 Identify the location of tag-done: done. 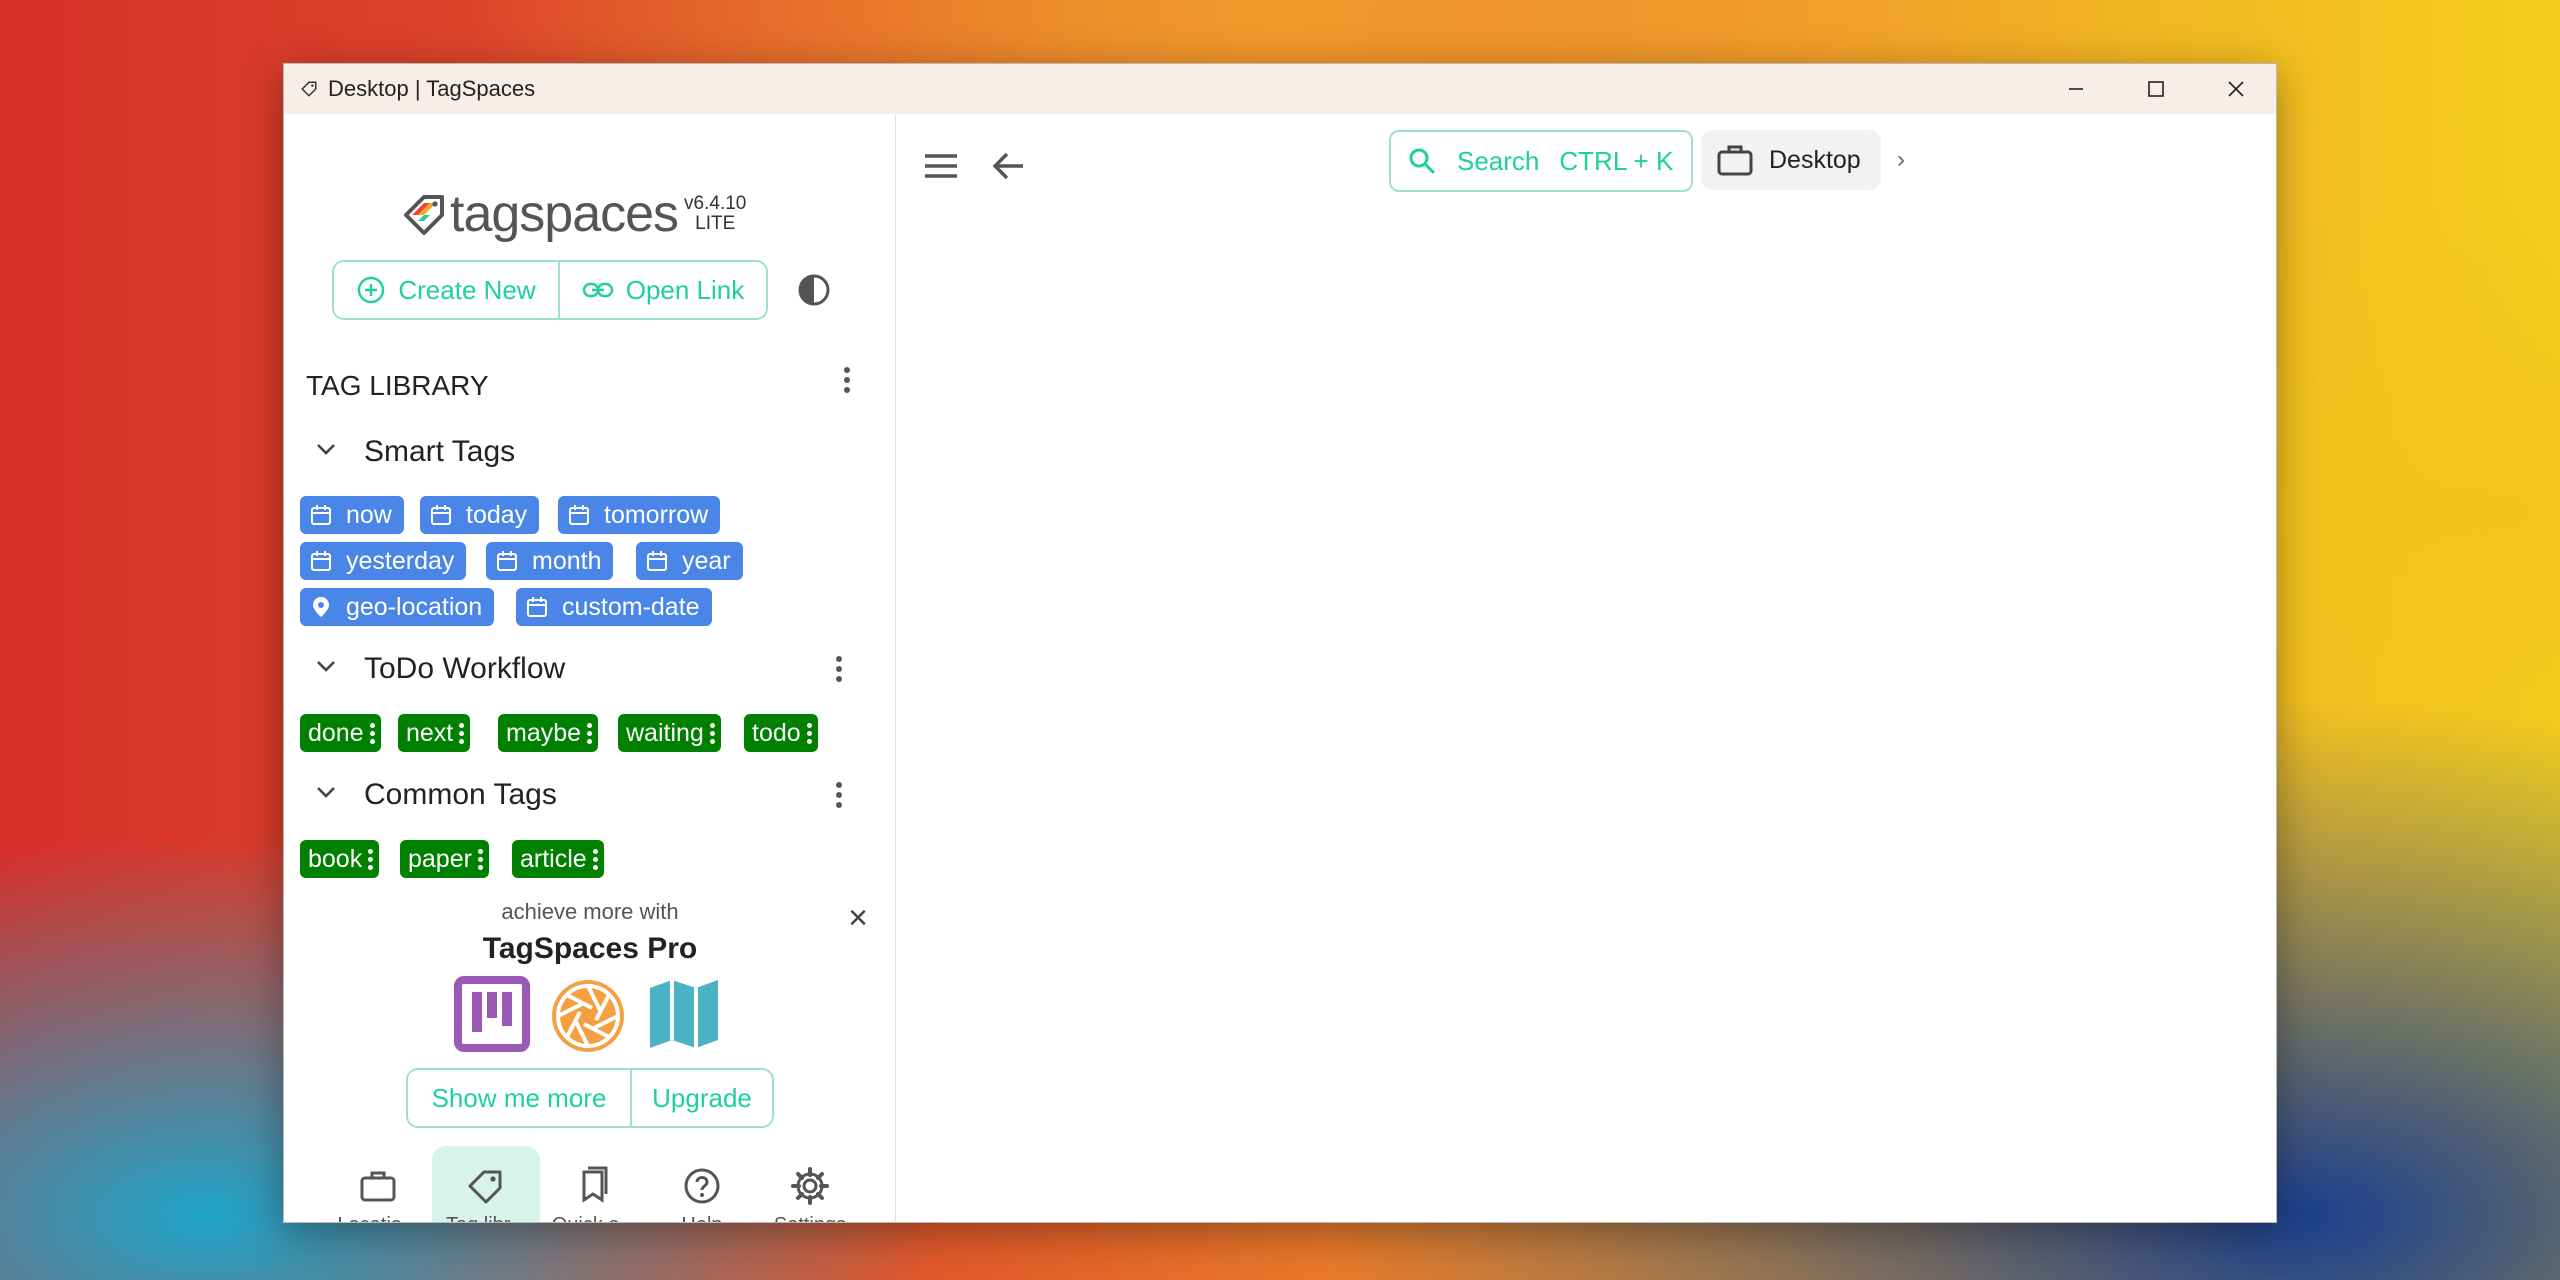
(340, 733).